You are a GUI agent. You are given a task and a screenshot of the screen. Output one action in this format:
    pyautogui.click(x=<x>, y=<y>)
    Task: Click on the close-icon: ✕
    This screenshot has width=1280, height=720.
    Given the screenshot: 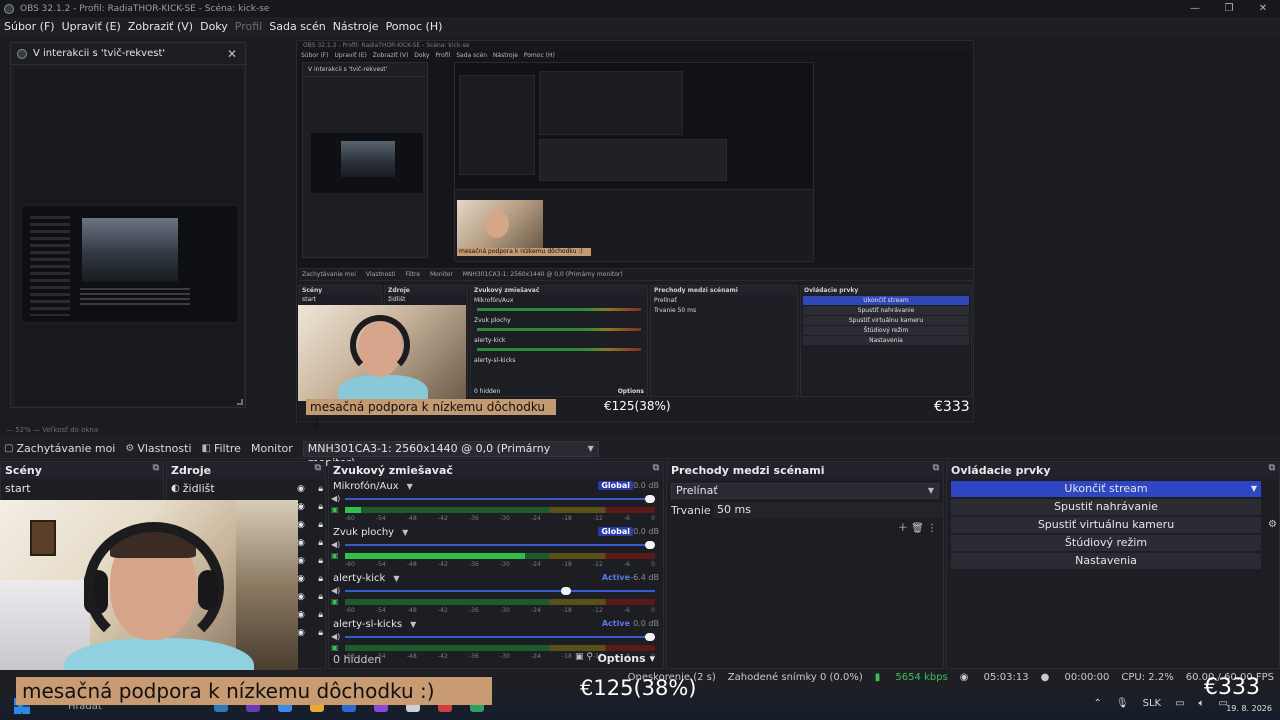 What is the action you would take?
    pyautogui.click(x=232, y=54)
    